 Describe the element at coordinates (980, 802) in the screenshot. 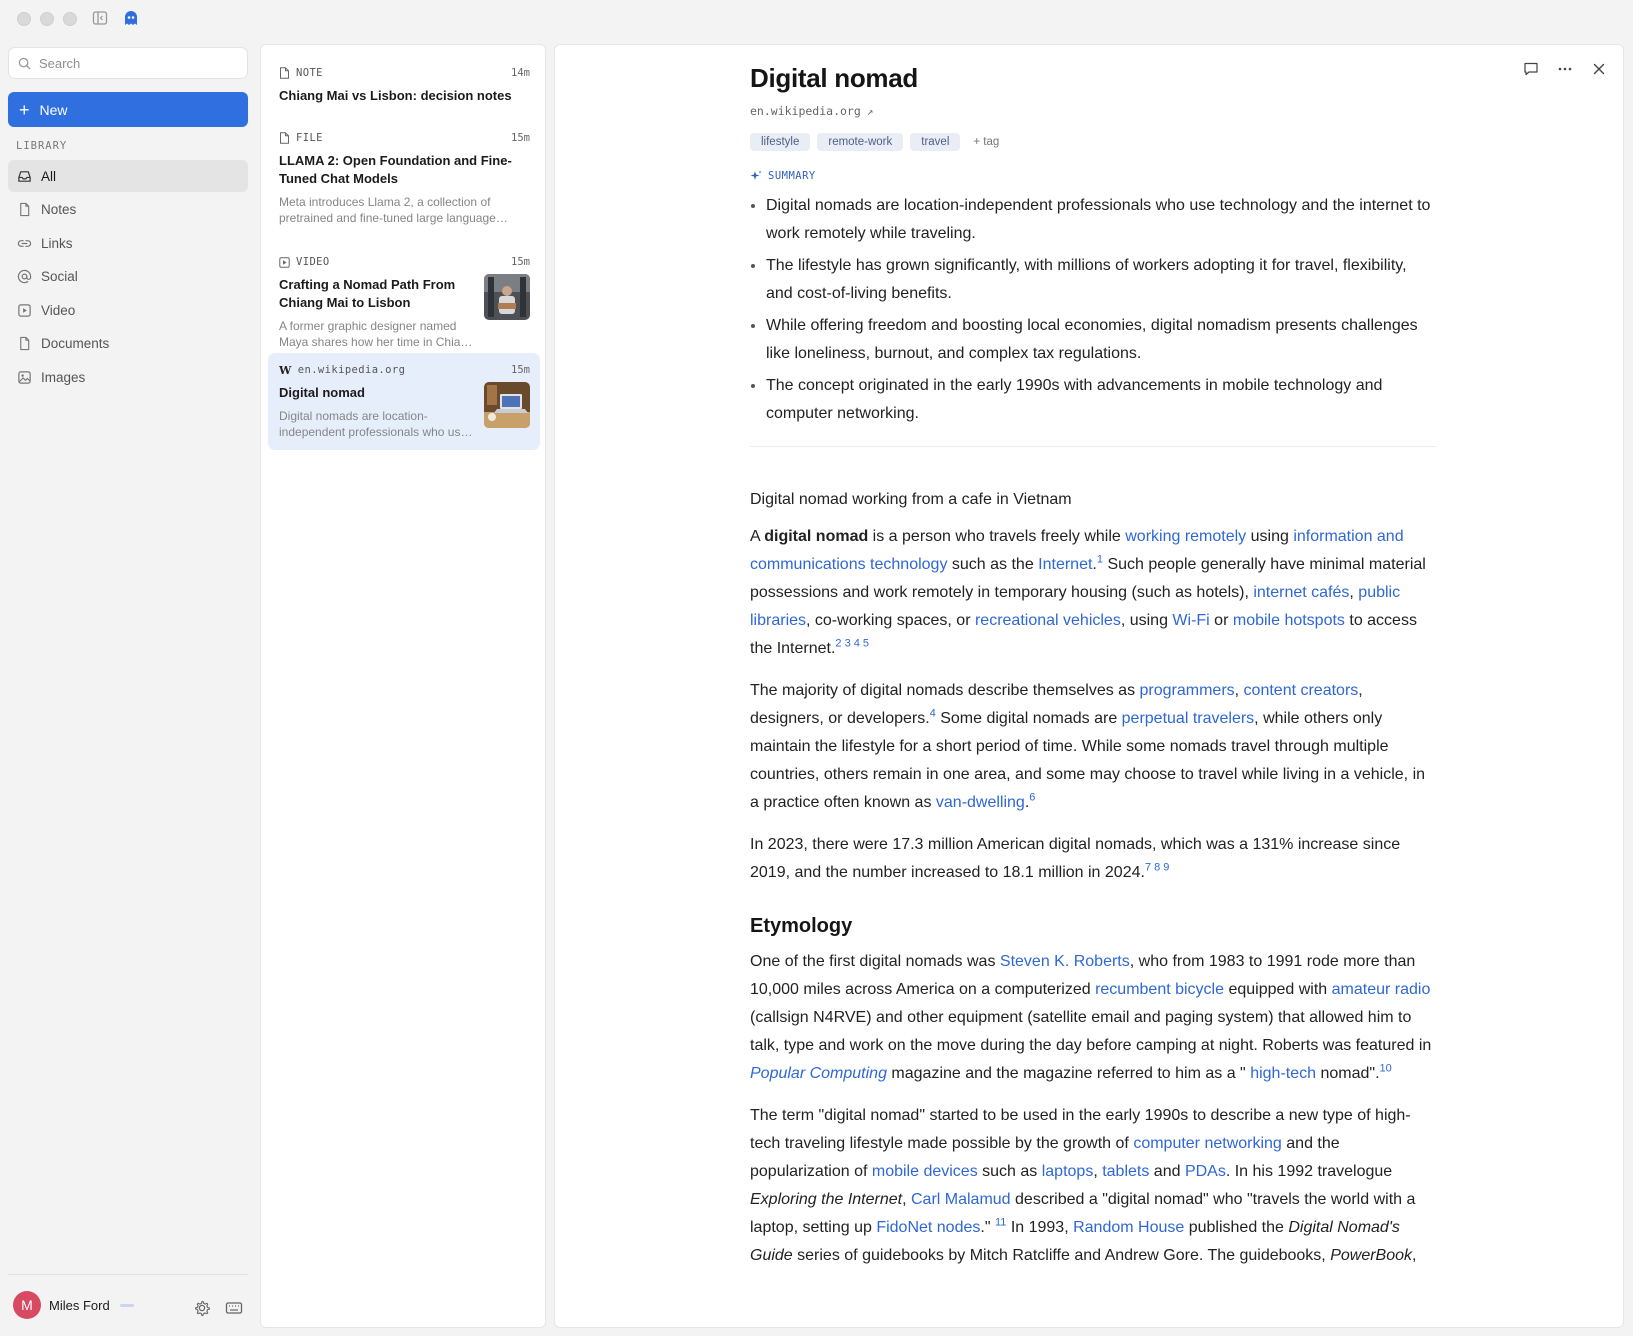

I see `link-van-dwelling: van-dwelling` at that location.